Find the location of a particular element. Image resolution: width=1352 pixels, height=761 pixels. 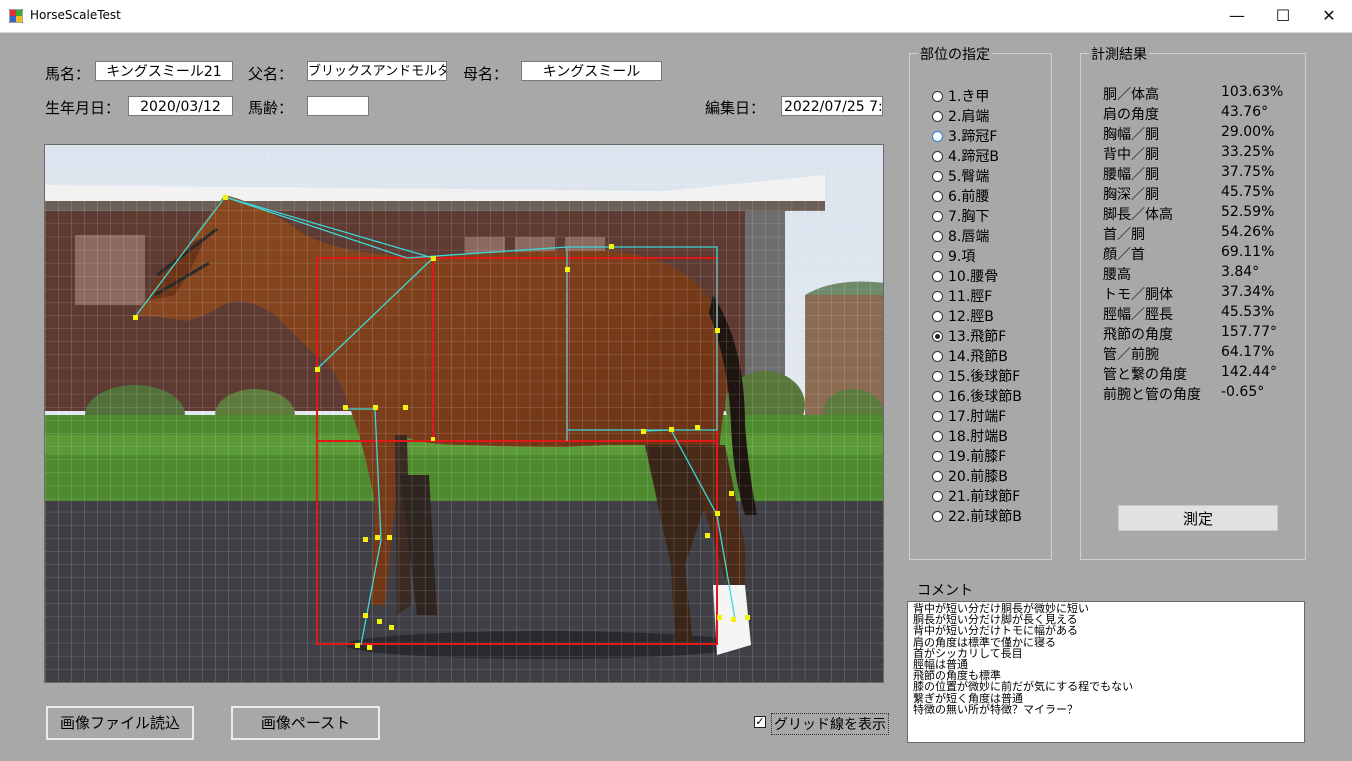

part-option: 6.前腰 is located at coordinates (960, 196).